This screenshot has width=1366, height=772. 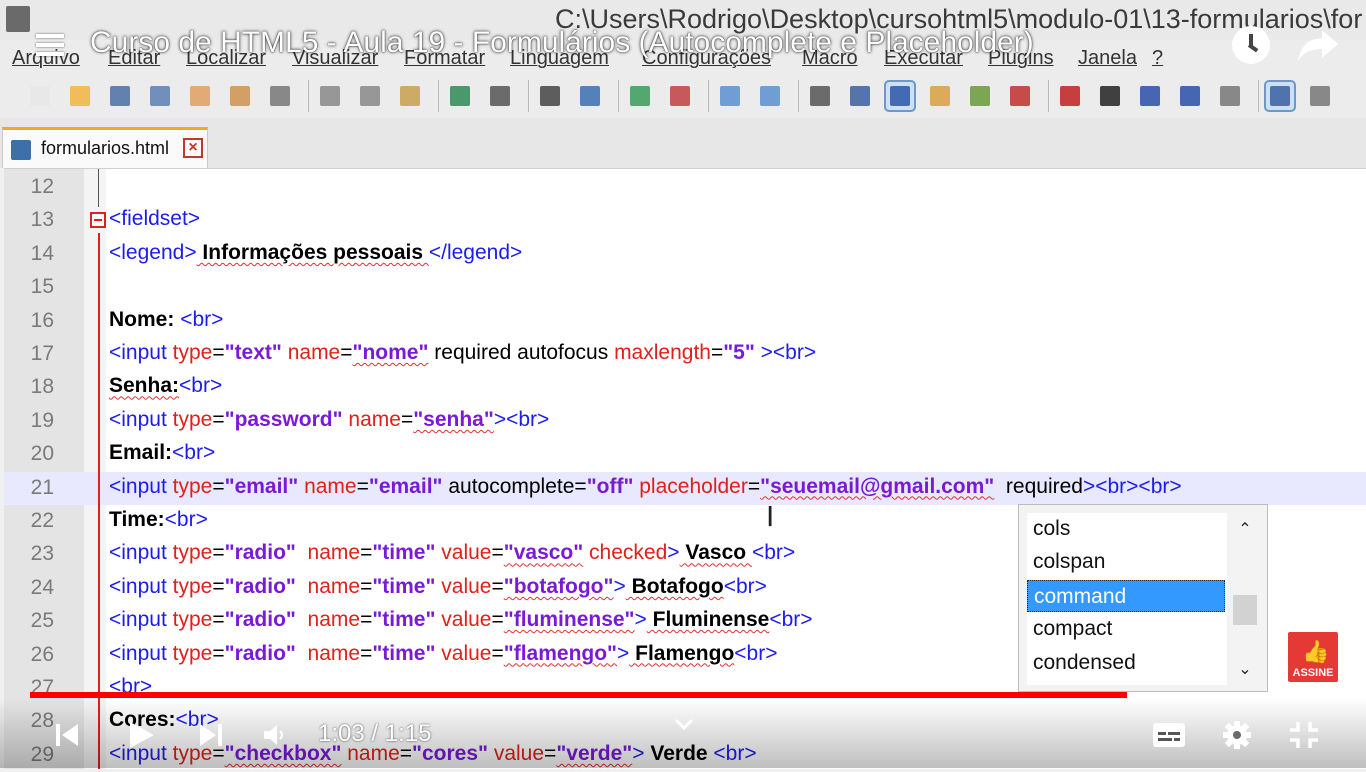 I want to click on copy-icon, so click(x=370, y=96).